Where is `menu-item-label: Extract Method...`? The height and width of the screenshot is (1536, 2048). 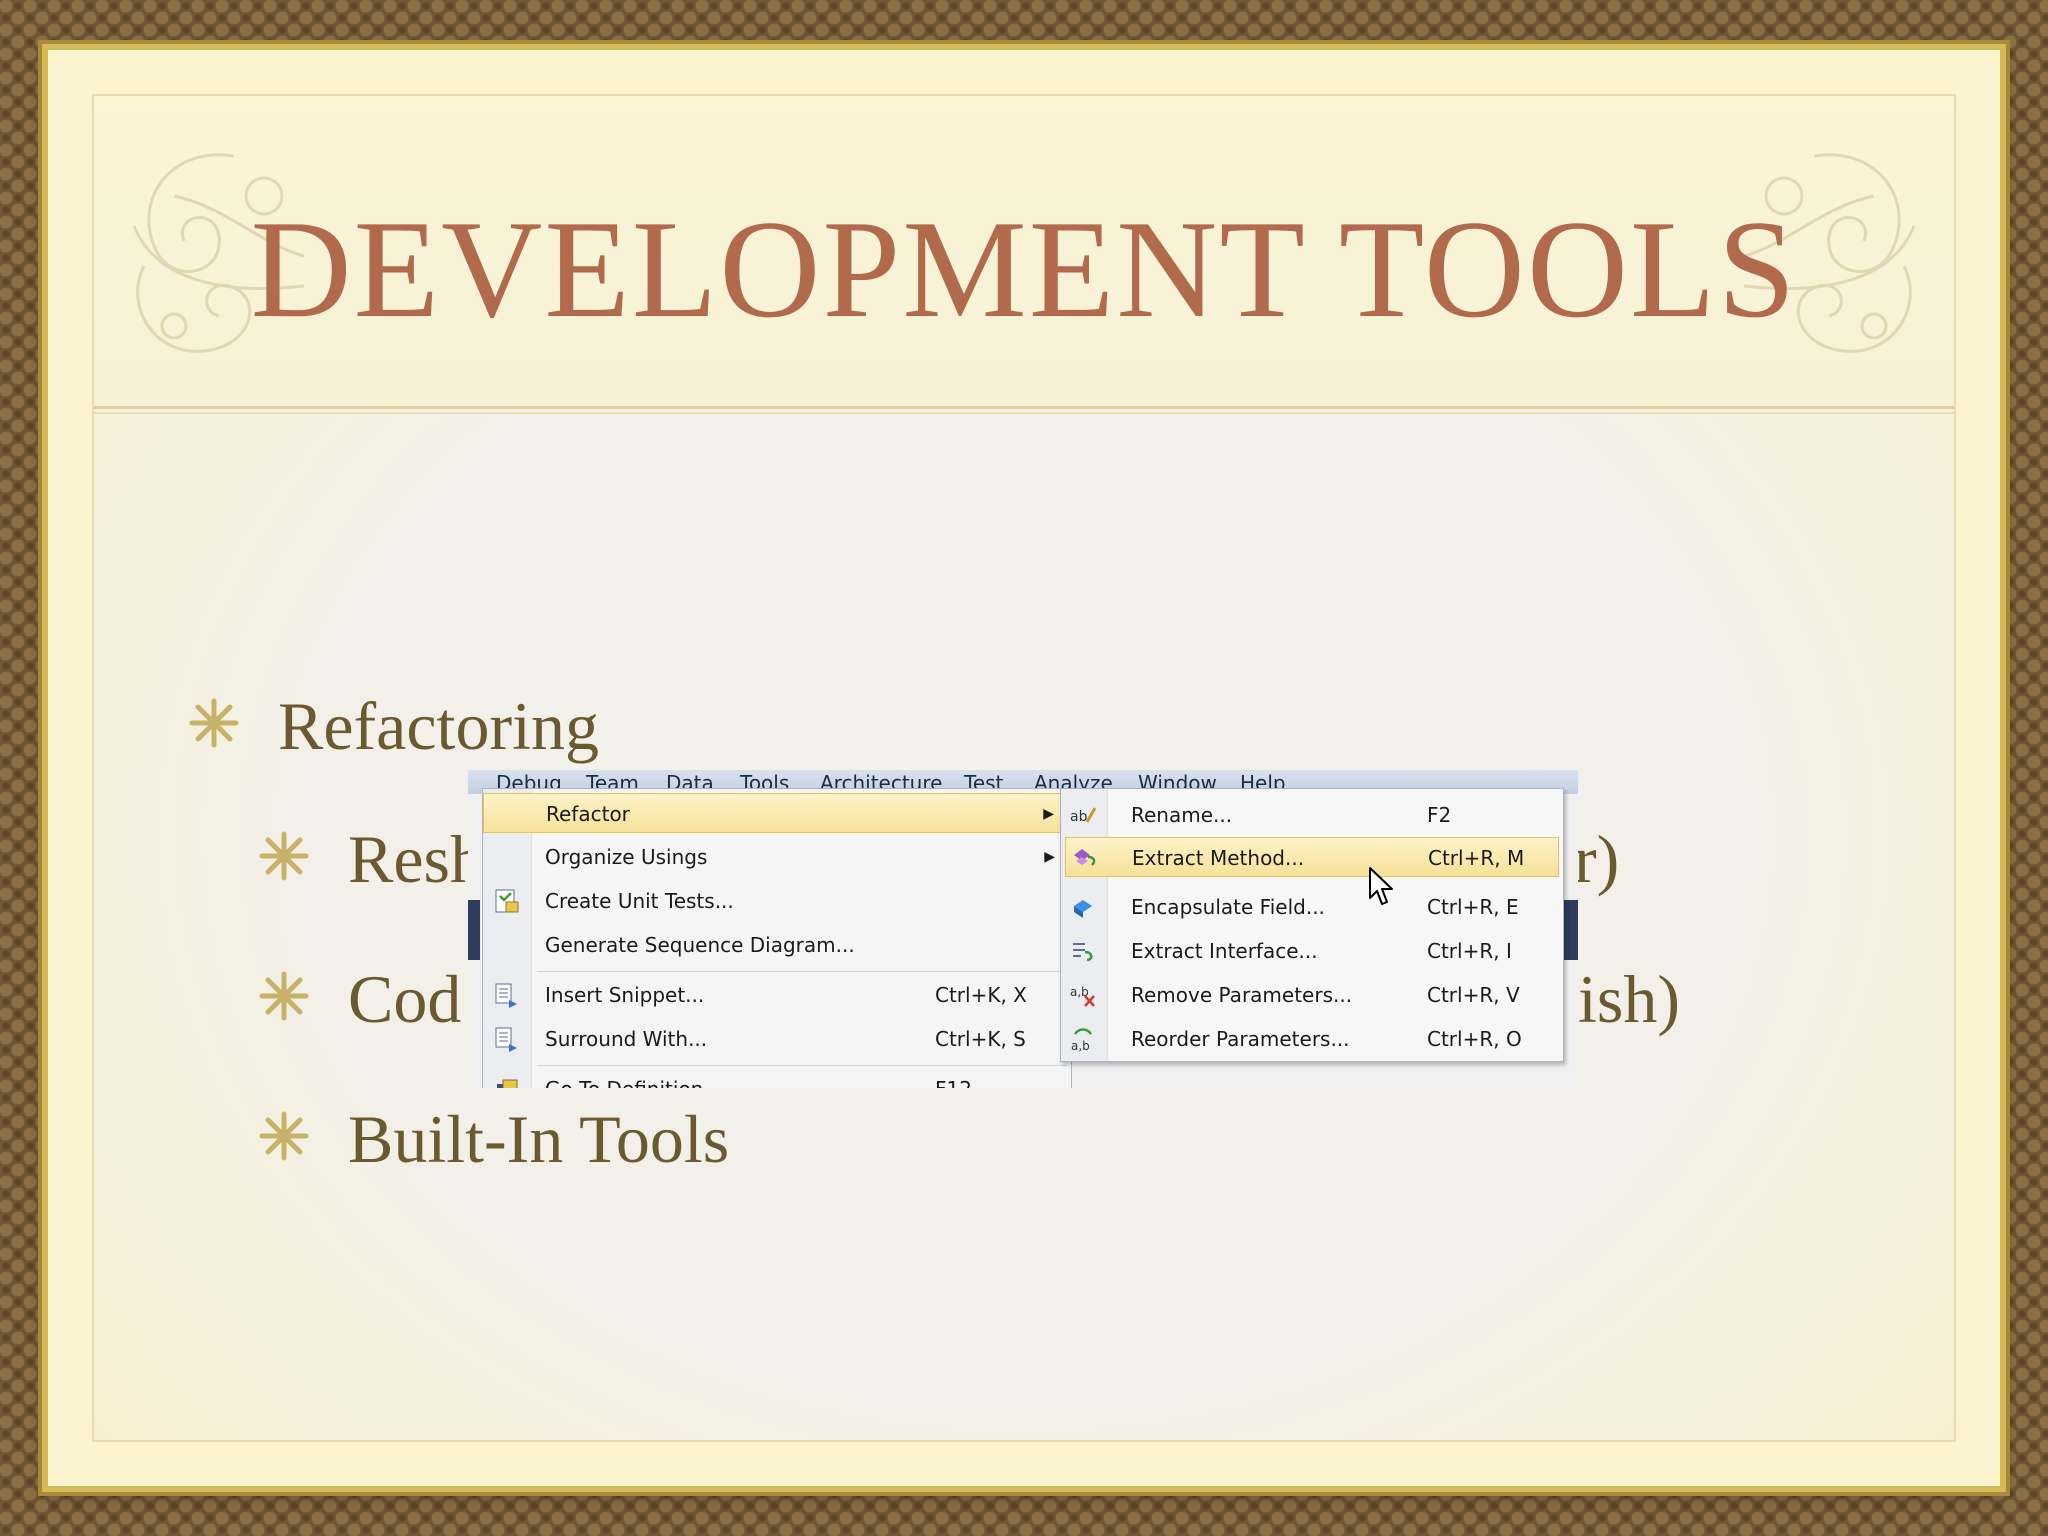
menu-item-label: Extract Method... is located at coordinates (1218, 858).